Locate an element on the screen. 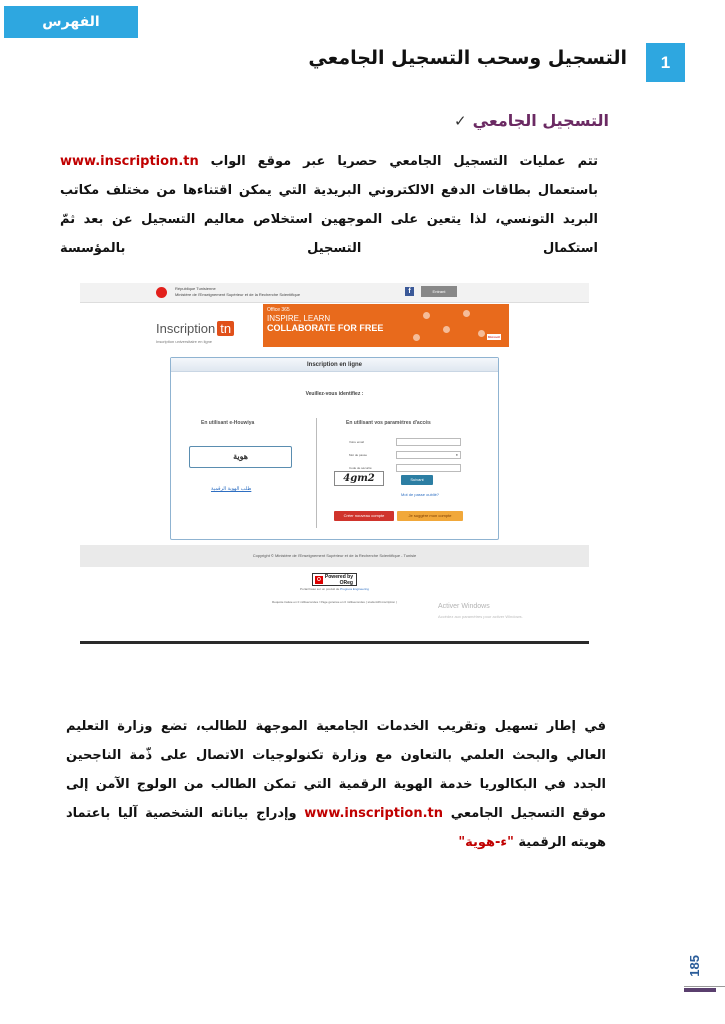  subsection-title: التسجيل الجامعي is located at coordinates (540, 120).